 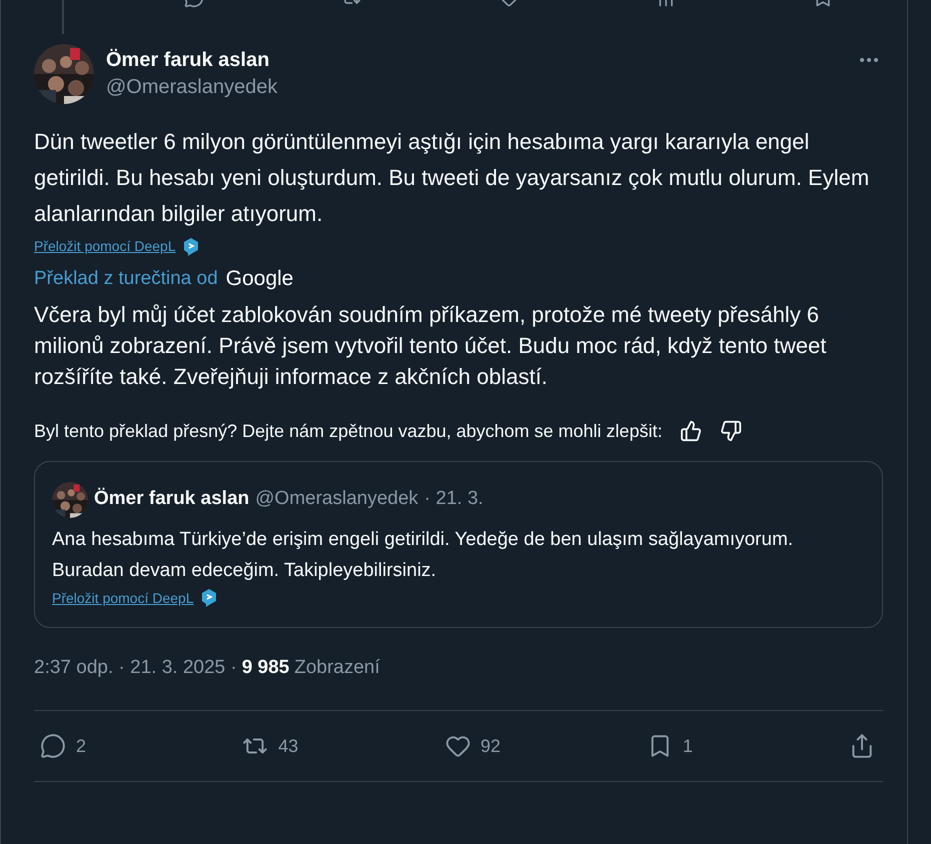 I want to click on translation-label: Překlad z turečtina od, so click(x=126, y=278).